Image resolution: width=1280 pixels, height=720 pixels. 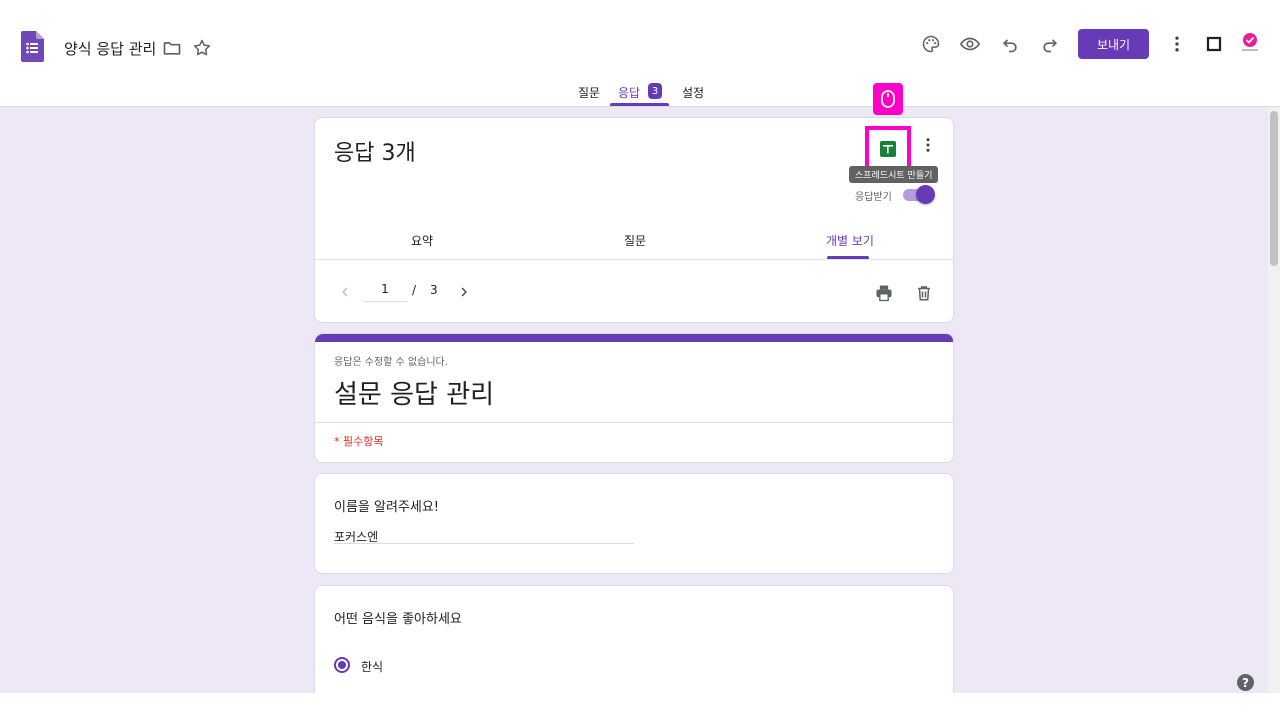 What do you see at coordinates (850, 240) in the screenshot?
I see `subtab-individual: 개별 보기` at bounding box center [850, 240].